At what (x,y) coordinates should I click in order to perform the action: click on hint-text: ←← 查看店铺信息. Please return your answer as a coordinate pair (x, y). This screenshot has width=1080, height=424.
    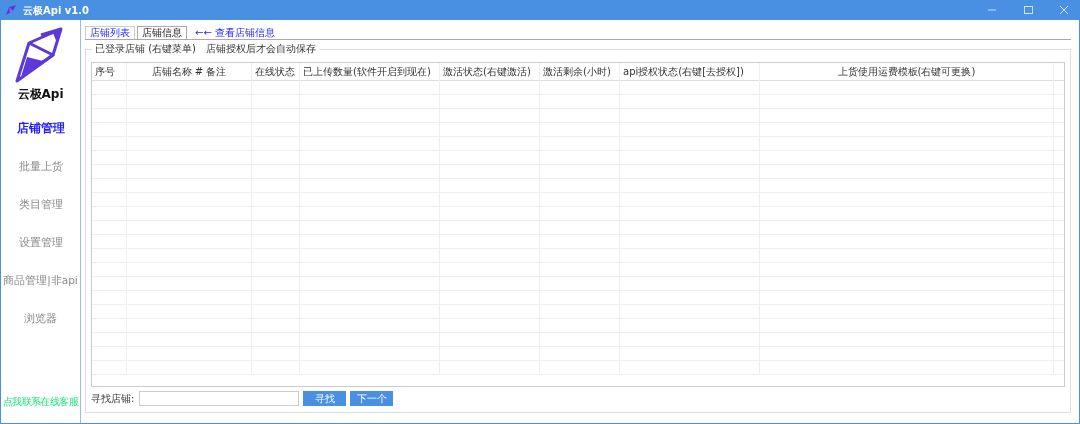
    Looking at the image, I should click on (235, 33).